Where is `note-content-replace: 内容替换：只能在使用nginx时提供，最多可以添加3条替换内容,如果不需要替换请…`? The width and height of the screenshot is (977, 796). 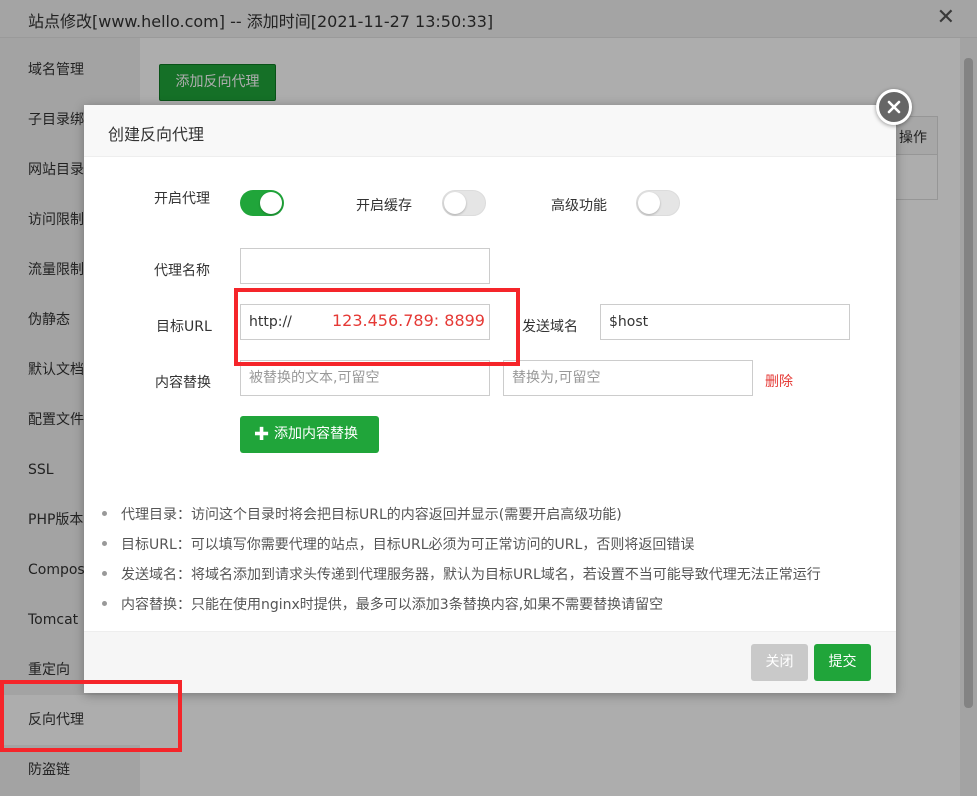 note-content-replace: 内容替换：只能在使用nginx时提供，最多可以添加3条替换内容,如果不需要替换请… is located at coordinates (382, 604).